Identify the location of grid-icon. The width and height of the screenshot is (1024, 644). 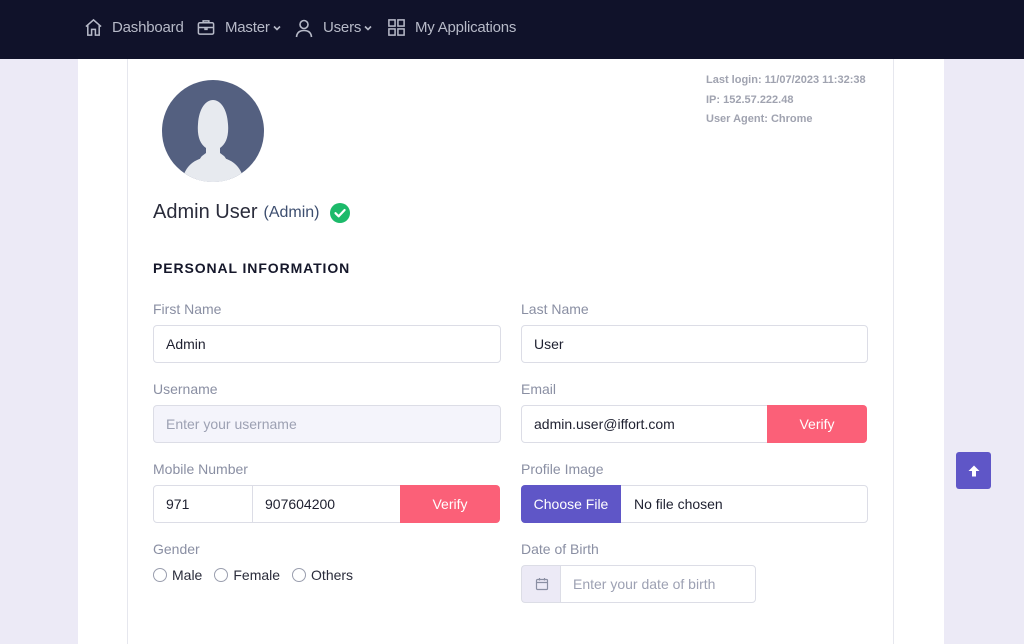
(396, 27).